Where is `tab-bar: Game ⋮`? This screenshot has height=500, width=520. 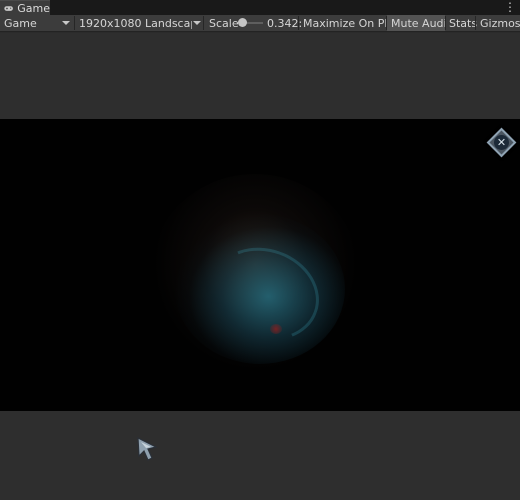
tab-bar: Game ⋮ is located at coordinates (260, 7).